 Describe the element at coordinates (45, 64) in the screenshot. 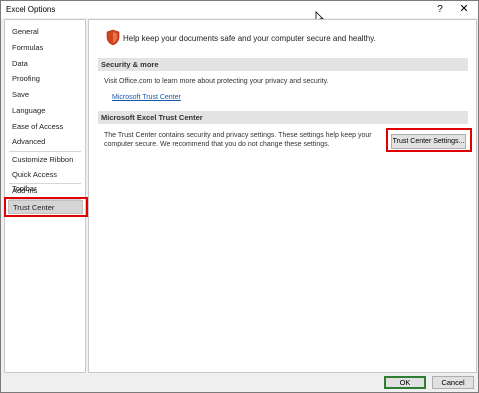

I see `sidebar-item-data: Data` at that location.